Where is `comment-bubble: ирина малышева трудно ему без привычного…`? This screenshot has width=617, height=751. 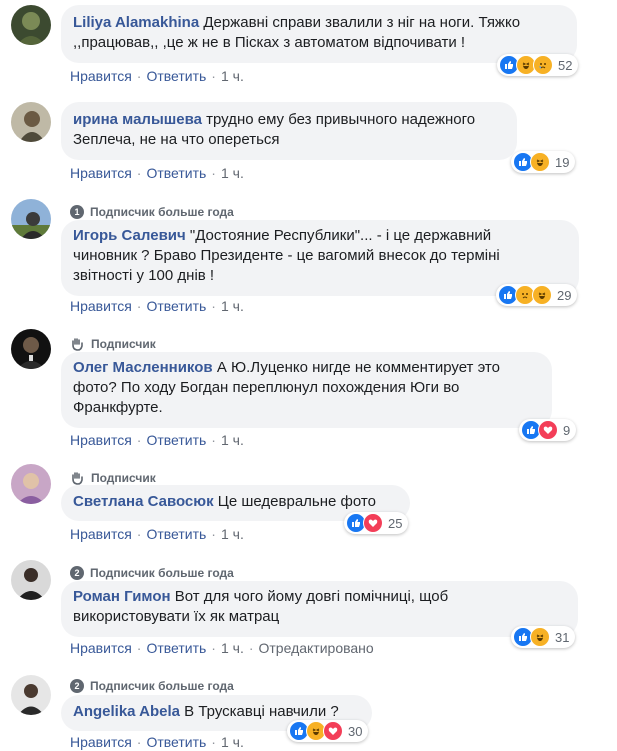 comment-bubble: ирина малышева трудно ему без привычного… is located at coordinates (289, 131).